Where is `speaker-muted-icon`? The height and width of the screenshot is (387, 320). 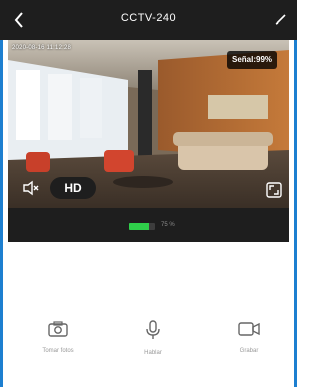
speaker-muted-icon is located at coordinates (31, 188).